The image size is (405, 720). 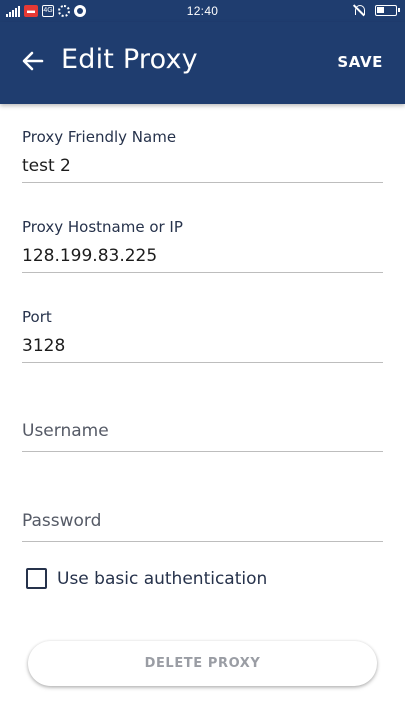 What do you see at coordinates (202, 663) in the screenshot?
I see `delete-proxy-button: DELETE PROXY` at bounding box center [202, 663].